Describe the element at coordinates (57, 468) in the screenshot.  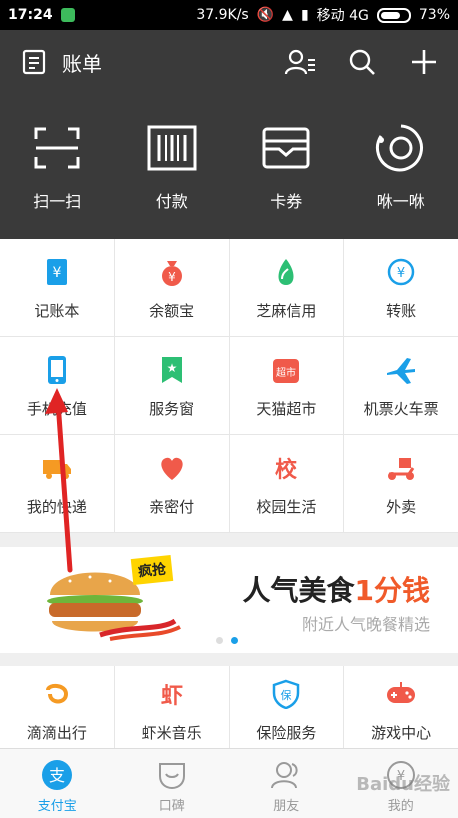
I see `truck-icon` at that location.